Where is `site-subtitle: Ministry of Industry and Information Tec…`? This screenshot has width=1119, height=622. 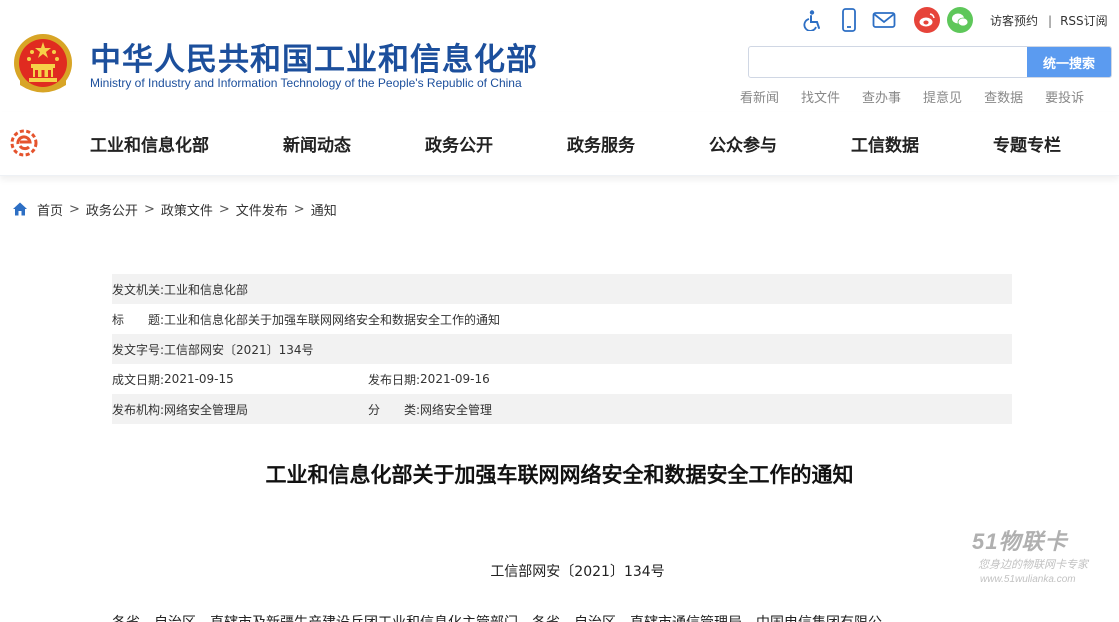 site-subtitle: Ministry of Industry and Information Tec… is located at coordinates (306, 83).